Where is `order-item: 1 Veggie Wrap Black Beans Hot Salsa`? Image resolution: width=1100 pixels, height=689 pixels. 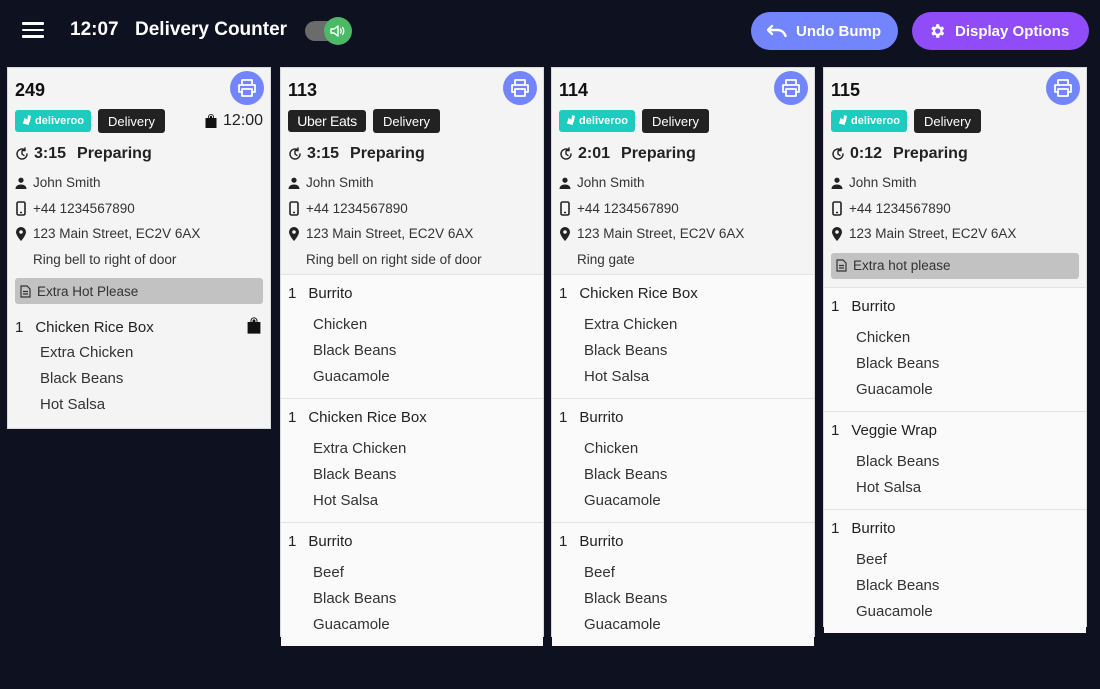 order-item: 1 Veggie Wrap Black Beans Hot Salsa is located at coordinates (955, 459).